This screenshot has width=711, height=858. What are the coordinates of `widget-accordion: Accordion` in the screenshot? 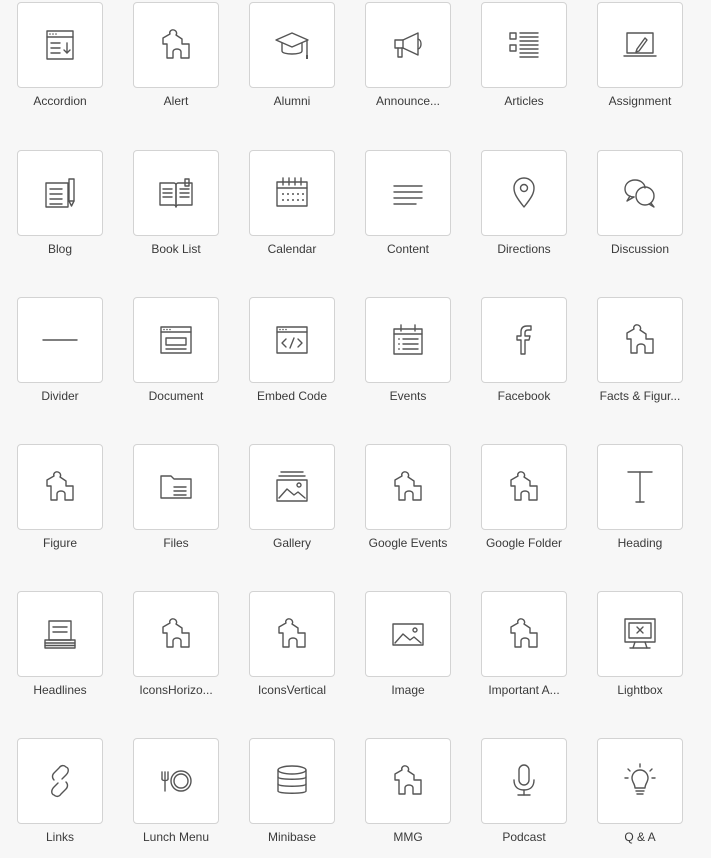 It's located at (55, 62).